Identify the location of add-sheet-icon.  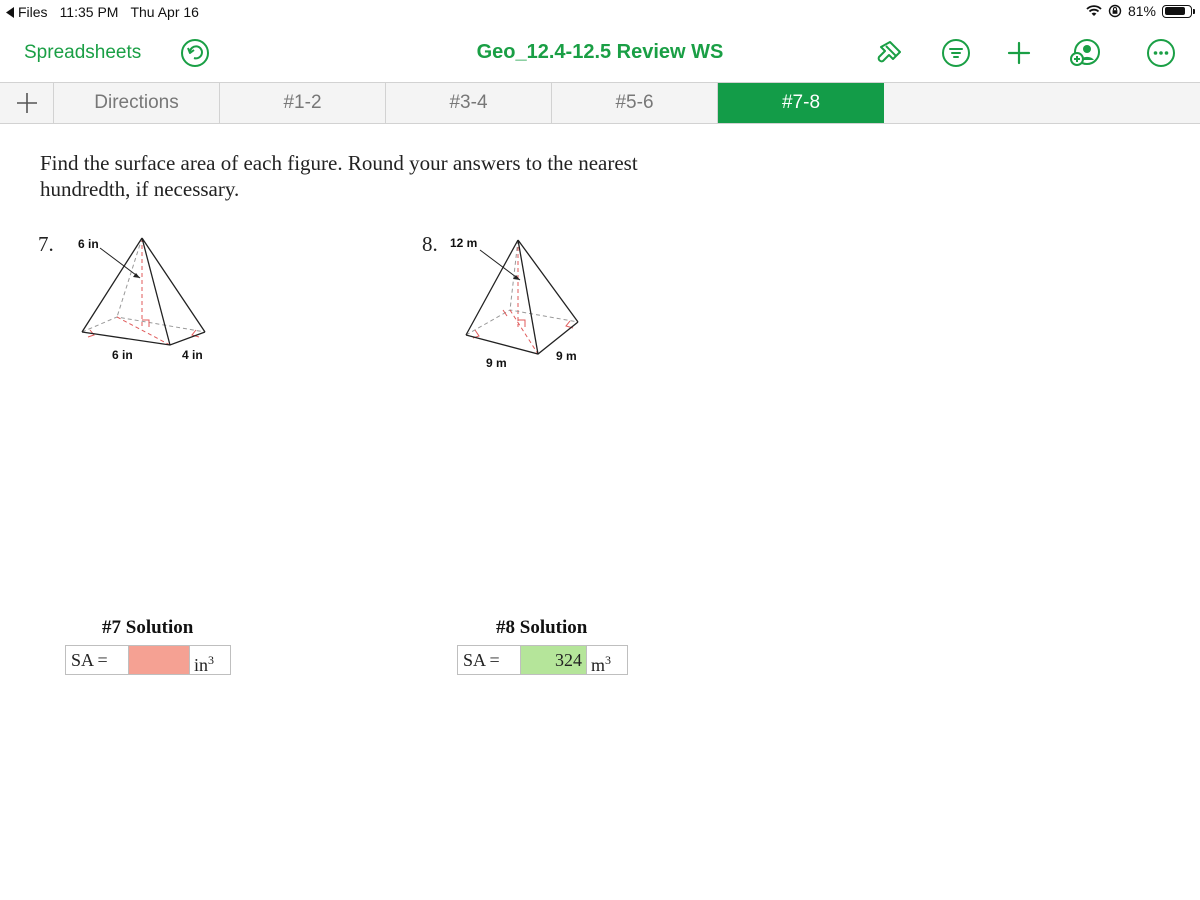
(26, 103).